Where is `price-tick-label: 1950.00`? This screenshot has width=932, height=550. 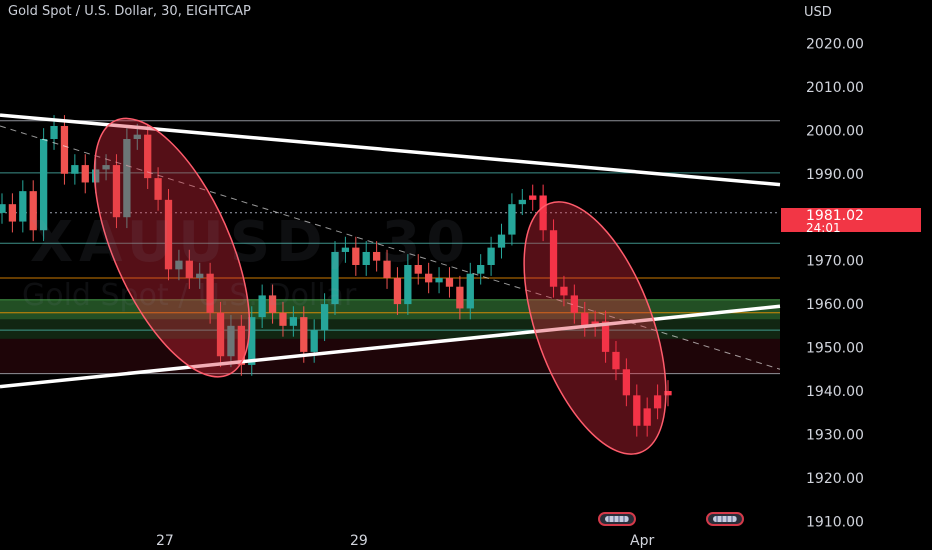 price-tick-label: 1950.00 is located at coordinates (835, 349).